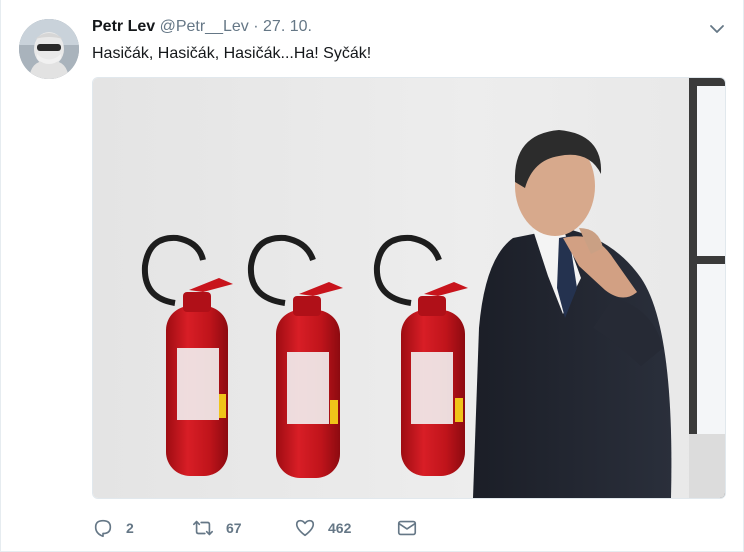 The width and height of the screenshot is (744, 552). Describe the element at coordinates (203, 528) in the screenshot. I see `retweet-icon` at that location.